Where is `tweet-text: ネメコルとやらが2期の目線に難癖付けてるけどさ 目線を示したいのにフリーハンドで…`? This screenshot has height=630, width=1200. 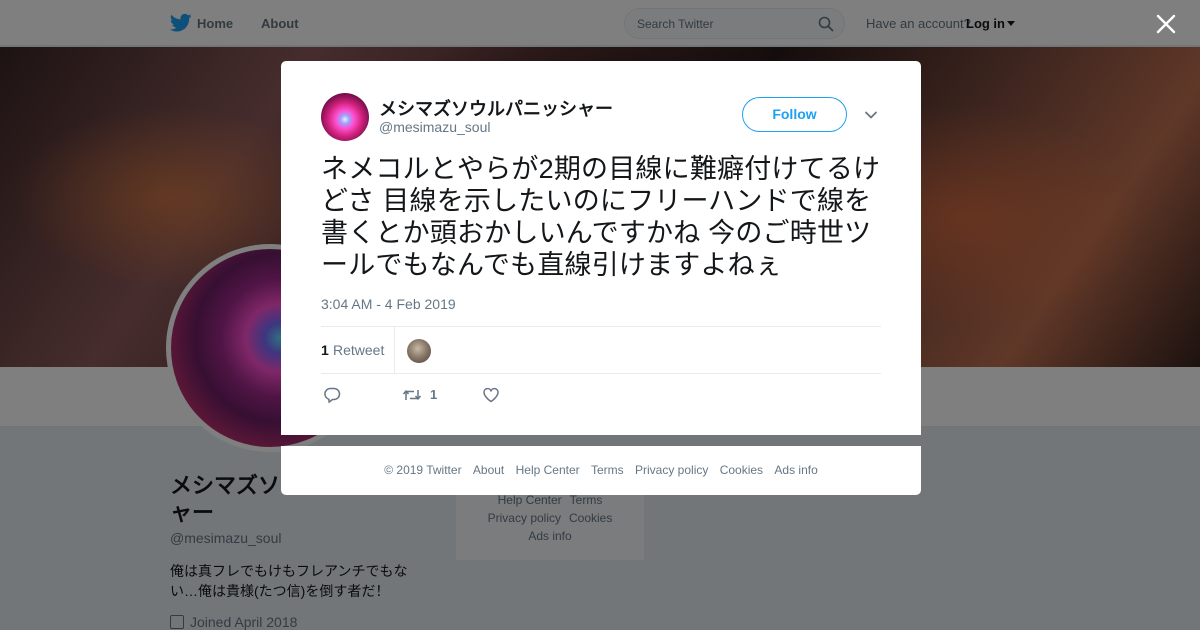
tweet-text: ネメコルとやらが2期の目線に難癖付けてるけどさ 目線を示したいのにフリーハンドで… is located at coordinates (601, 217).